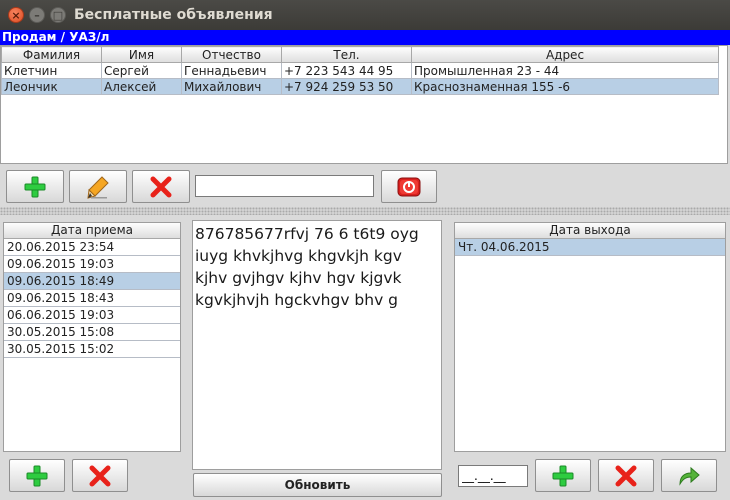 This screenshot has height=500, width=730. I want to click on delete-received-button, so click(100, 475).